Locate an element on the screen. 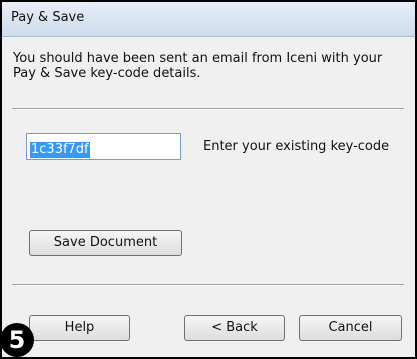 This screenshot has height=359, width=417. keycode-input: 1c33f7df is located at coordinates (103, 146).